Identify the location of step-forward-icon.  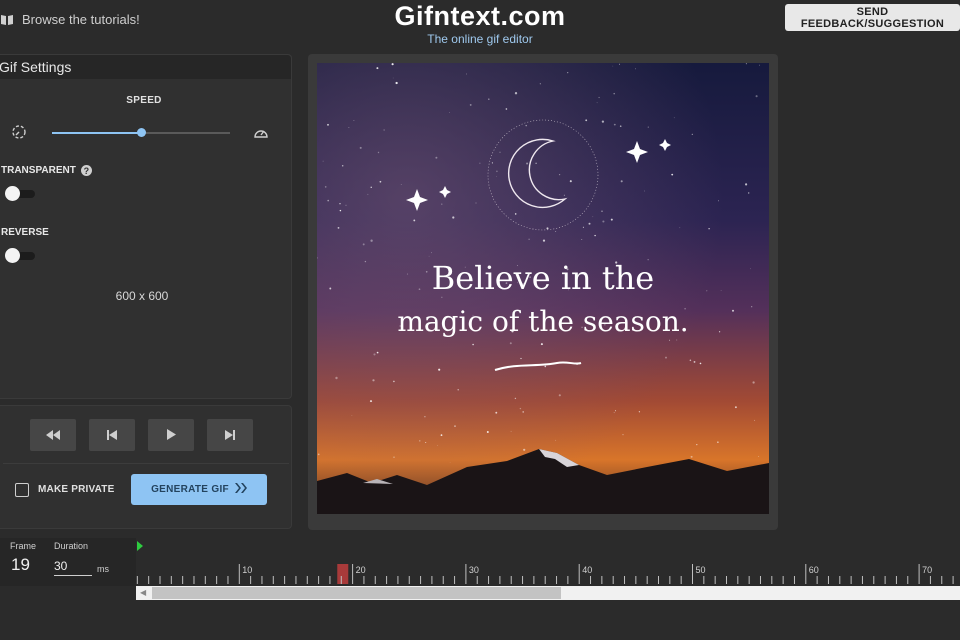
(230, 435).